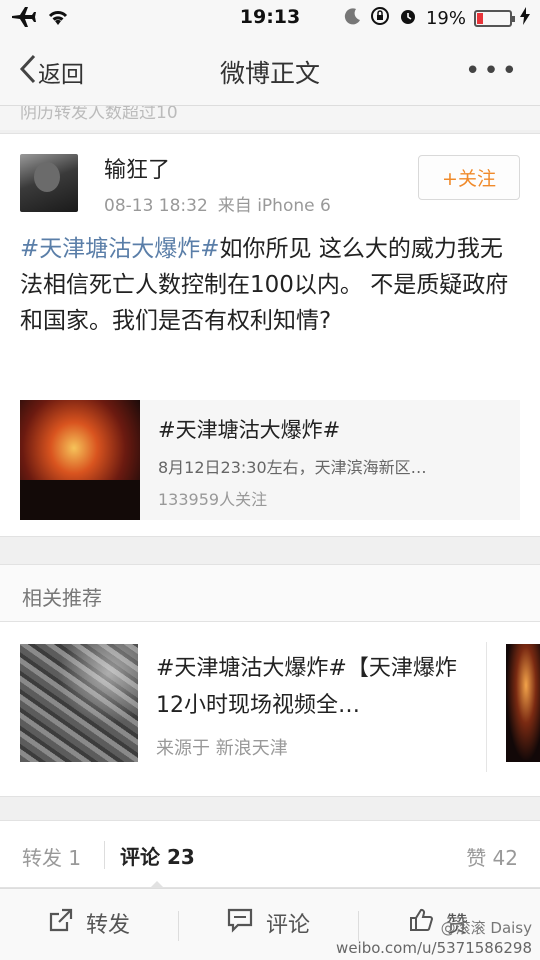 The image size is (540, 960). What do you see at coordinates (494, 18) in the screenshot?
I see `battery-icon` at bounding box center [494, 18].